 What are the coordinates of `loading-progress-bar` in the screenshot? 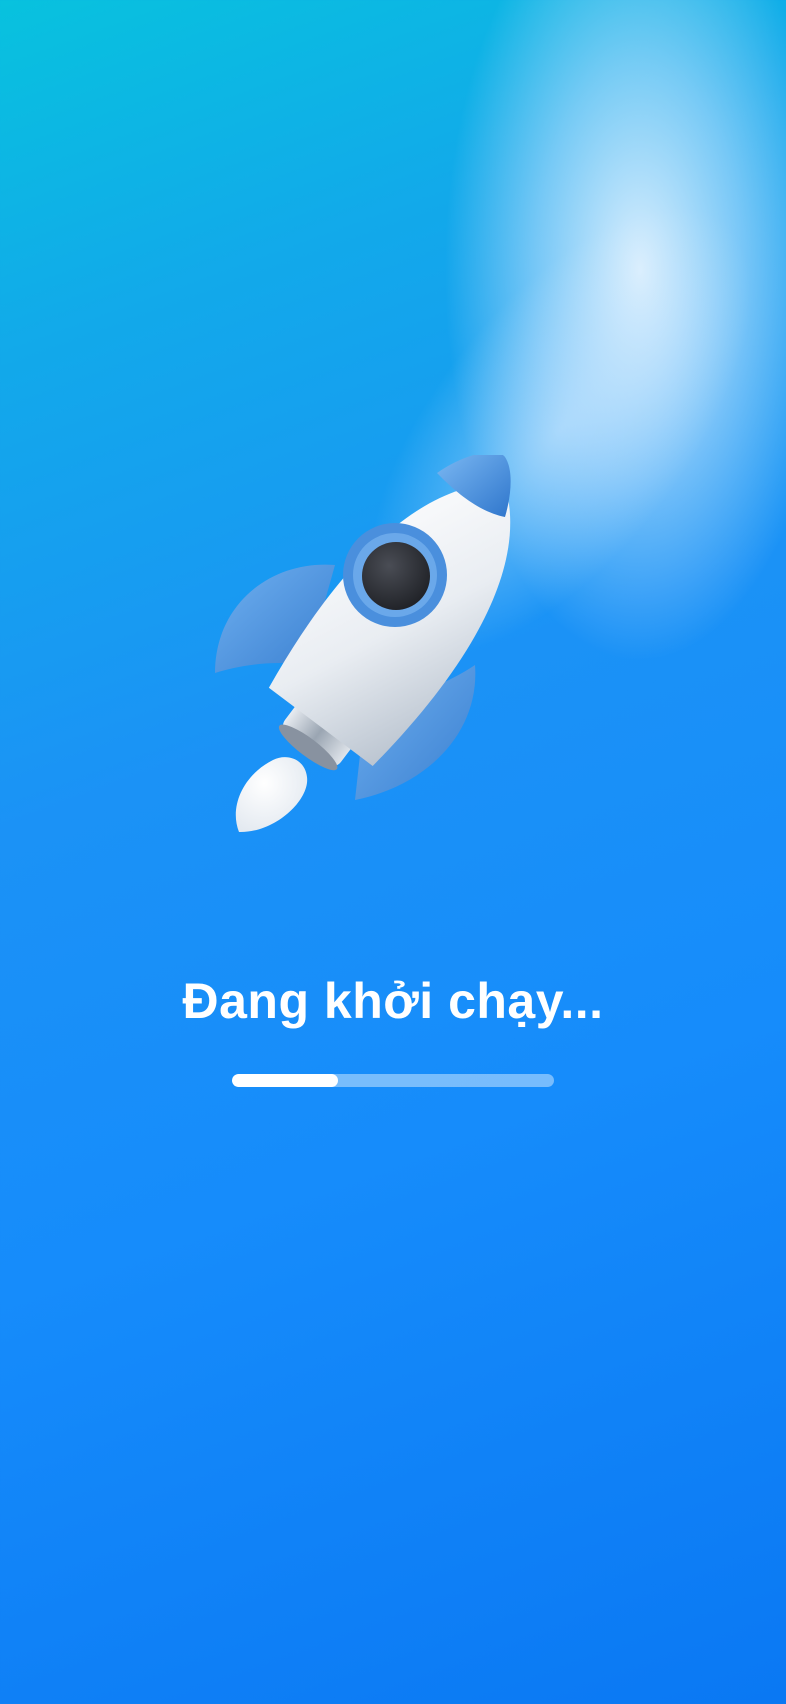 It's located at (393, 1080).